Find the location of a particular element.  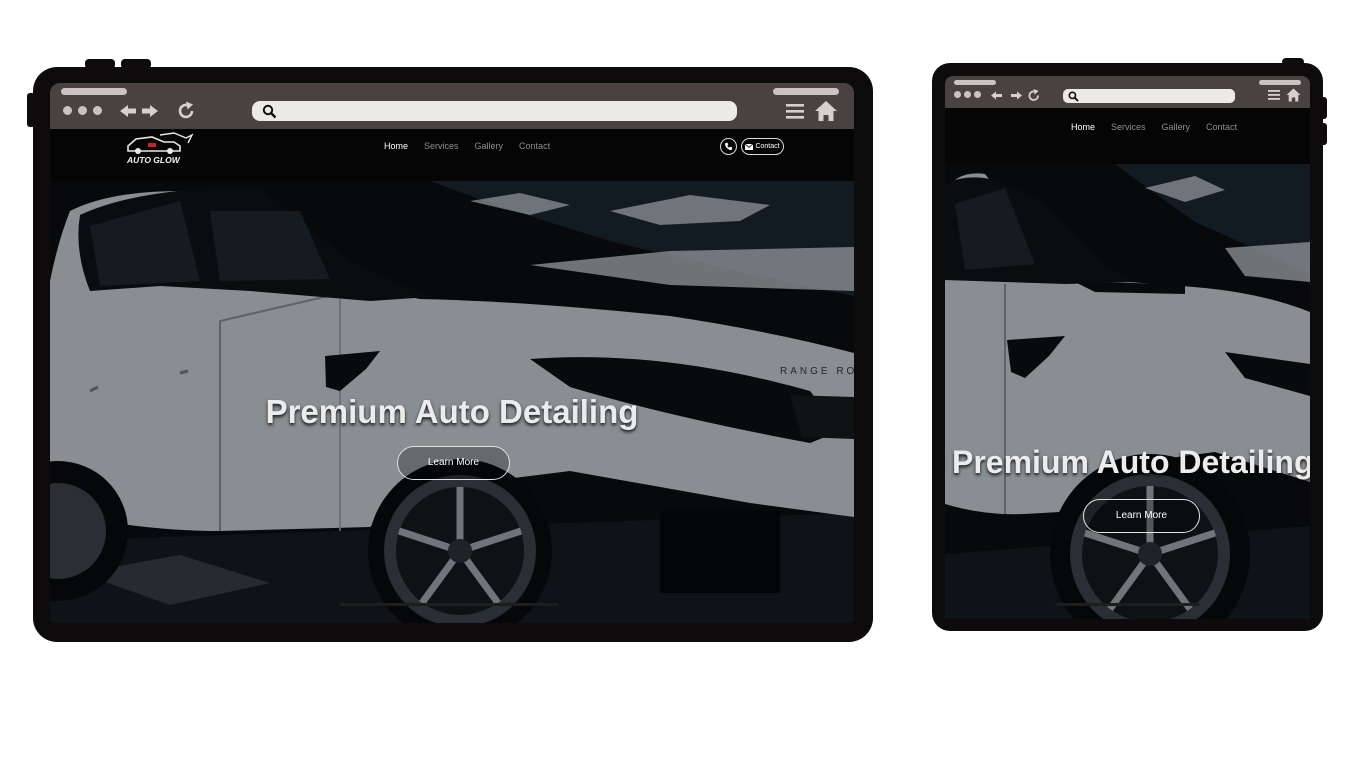

svg-text: AUTO GLOW is located at coordinates (153, 160).